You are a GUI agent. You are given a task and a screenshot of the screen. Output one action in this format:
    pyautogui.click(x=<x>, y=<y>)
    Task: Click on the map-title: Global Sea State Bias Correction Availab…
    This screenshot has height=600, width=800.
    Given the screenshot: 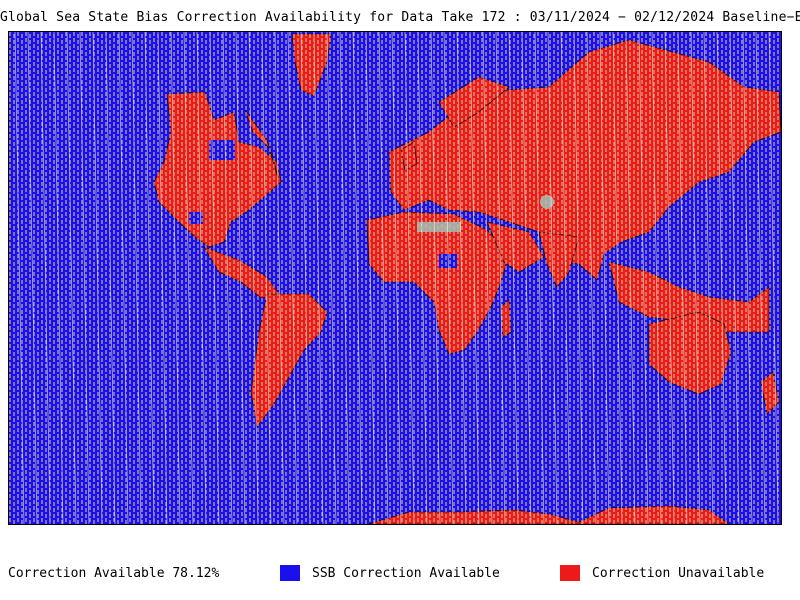 What is the action you would take?
    pyautogui.click(x=400, y=17)
    